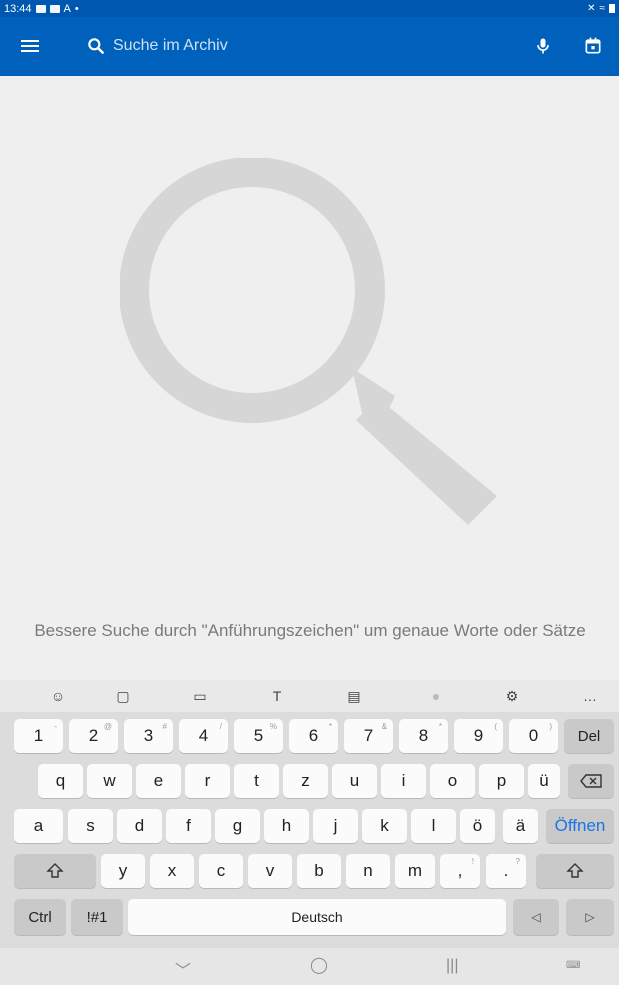 The height and width of the screenshot is (985, 619). Describe the element at coordinates (107, 726) in the screenshot. I see `key-sup: @` at that location.